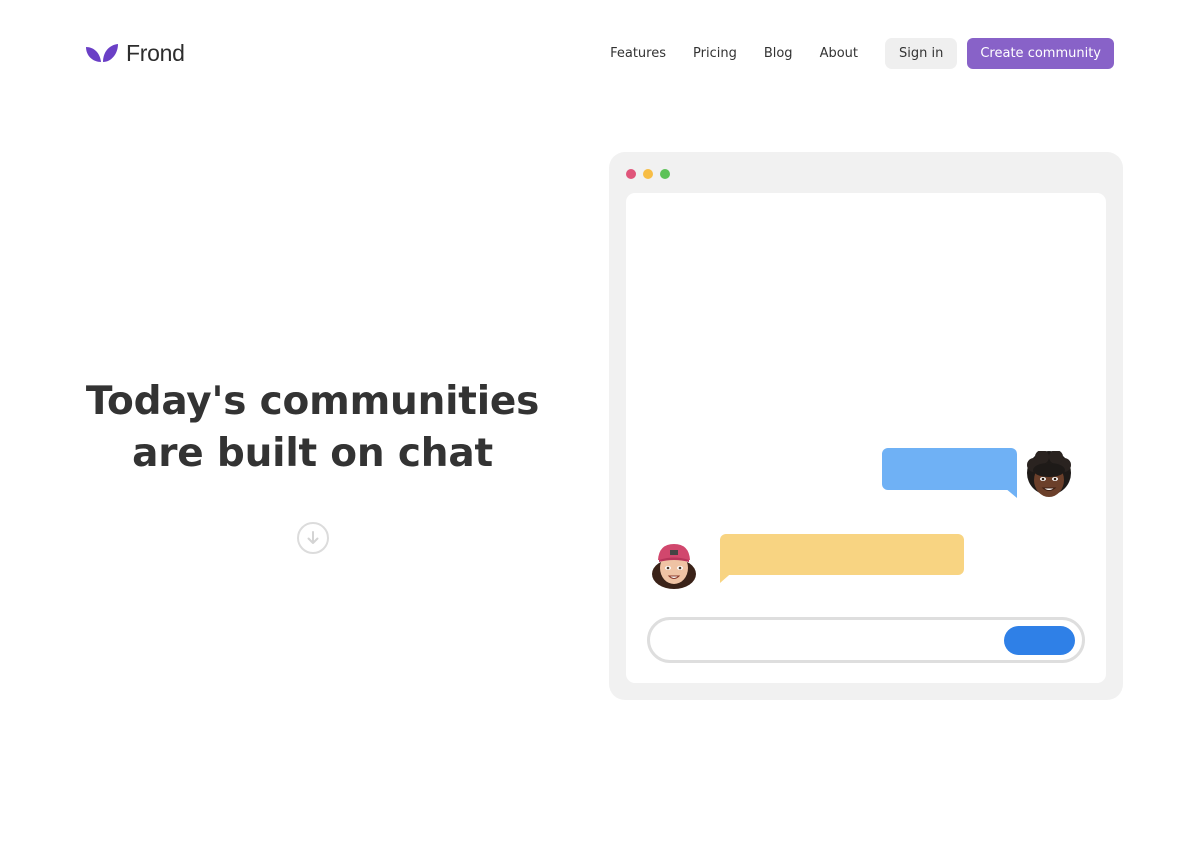  What do you see at coordinates (312, 428) in the screenshot?
I see `hero-title: Today's communities are built on chat` at bounding box center [312, 428].